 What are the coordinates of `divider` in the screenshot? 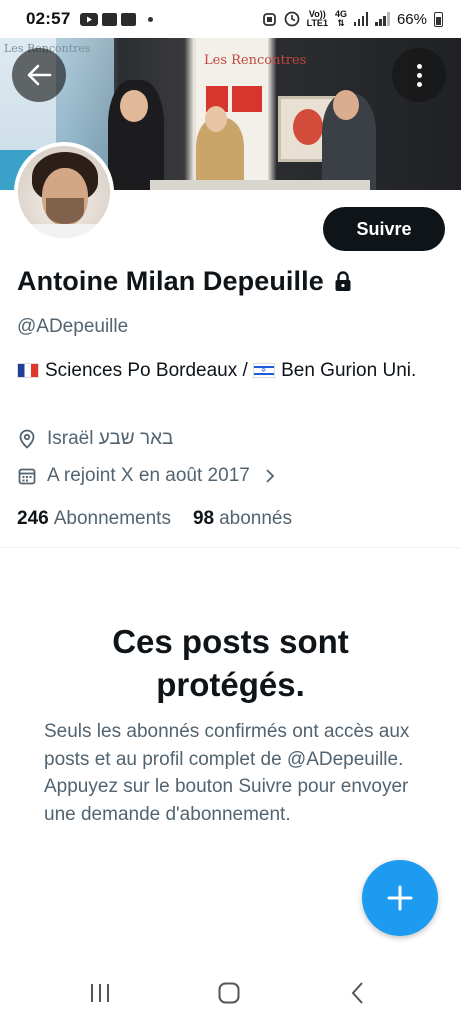 It's located at (230, 547).